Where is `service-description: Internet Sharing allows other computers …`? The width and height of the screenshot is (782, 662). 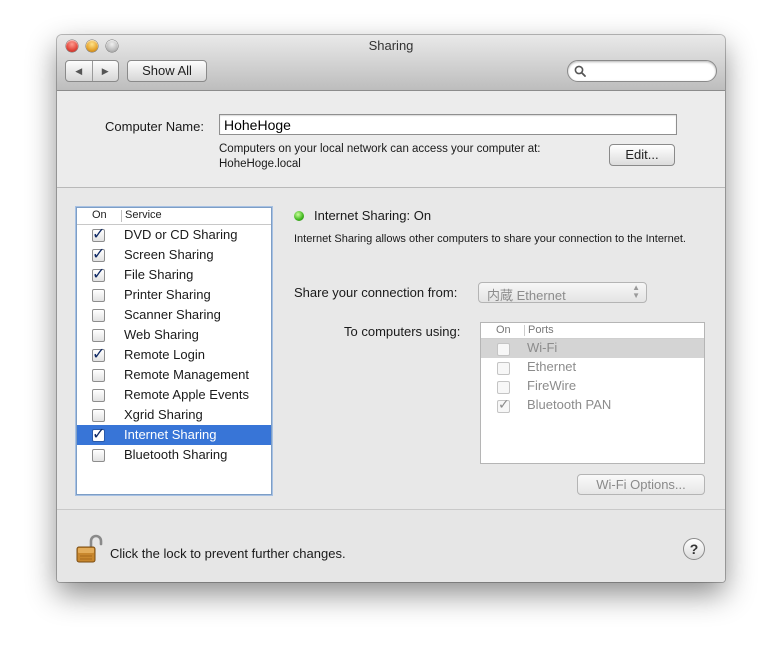 service-description: Internet Sharing allows other computers … is located at coordinates (490, 239).